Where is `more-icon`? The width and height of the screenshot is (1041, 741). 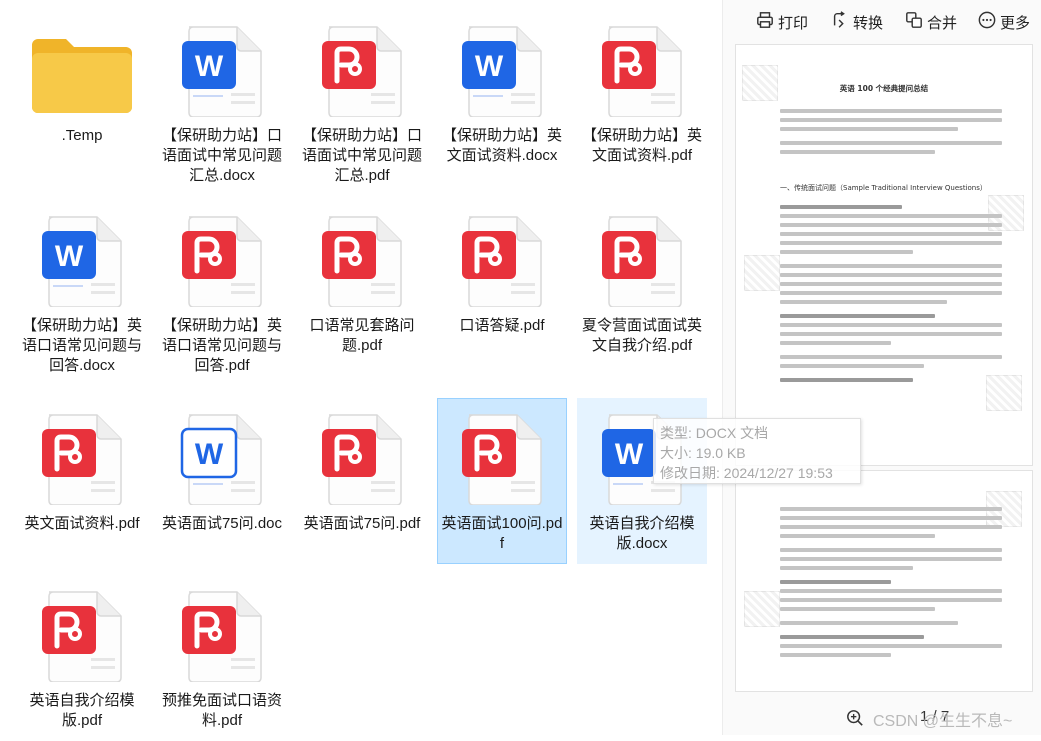 more-icon is located at coordinates (987, 22).